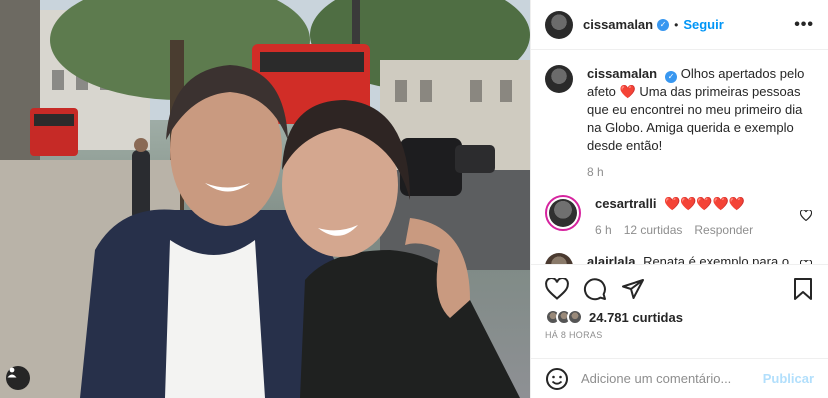 This screenshot has width=828, height=398. What do you see at coordinates (557, 289) in the screenshot?
I see `heart-icon` at bounding box center [557, 289].